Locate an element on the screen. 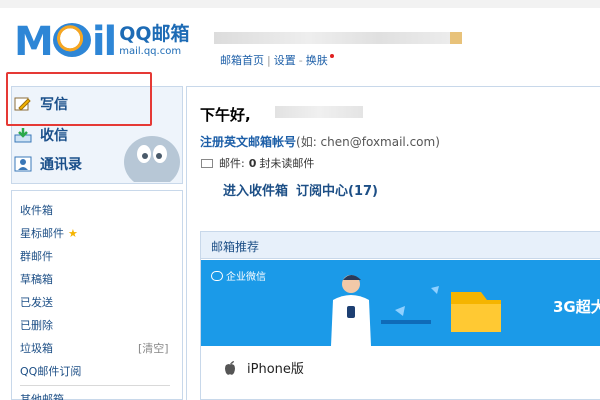 The height and width of the screenshot is (400, 600). star-icon: ★ is located at coordinates (73, 233).